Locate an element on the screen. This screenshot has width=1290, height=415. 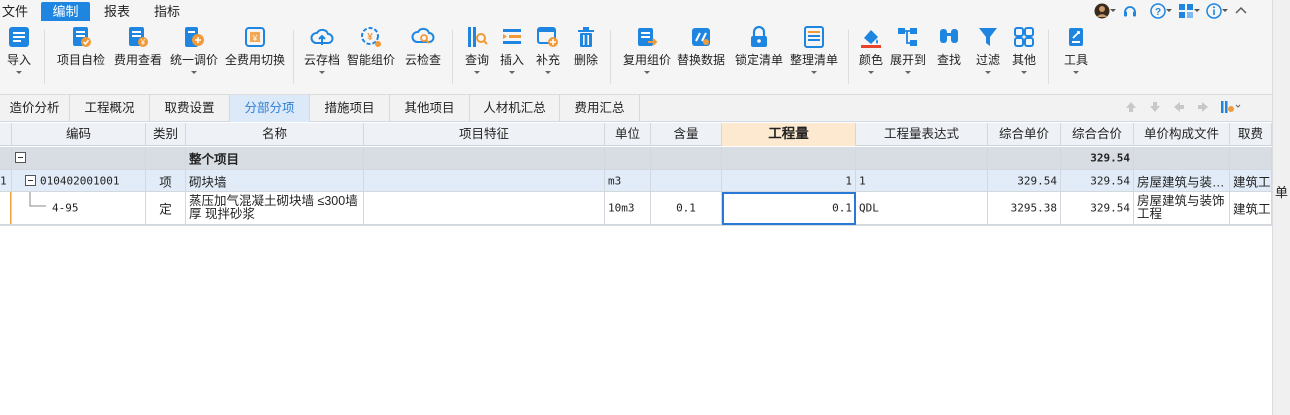
side-panel: 单 is located at coordinates (1281, 207).